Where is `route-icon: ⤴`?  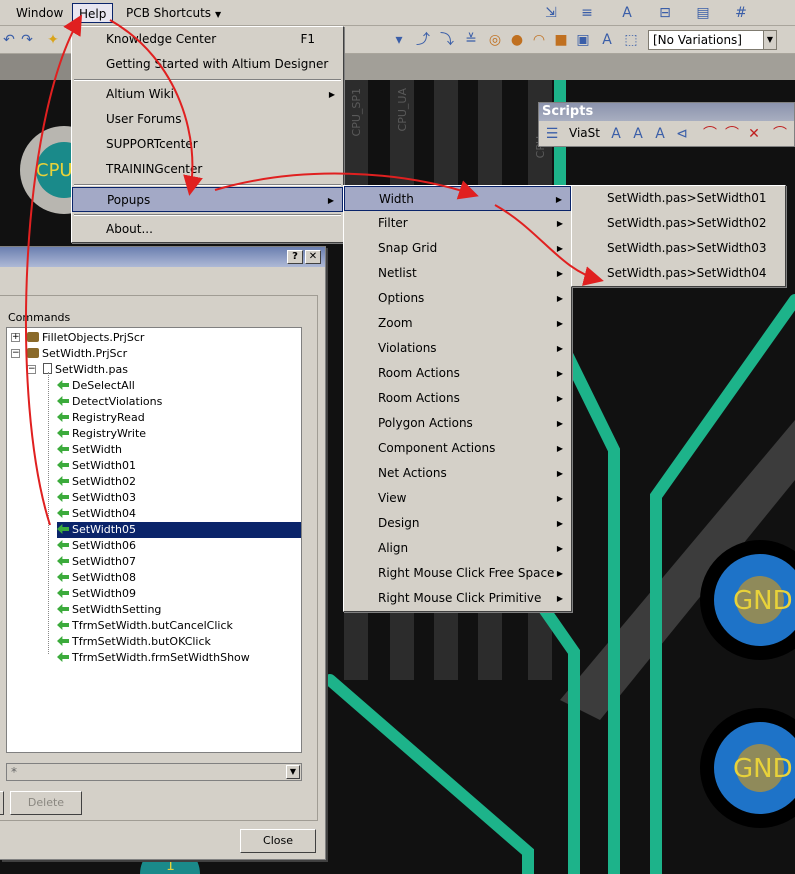 route-icon: ⤴ is located at coordinates (423, 40).